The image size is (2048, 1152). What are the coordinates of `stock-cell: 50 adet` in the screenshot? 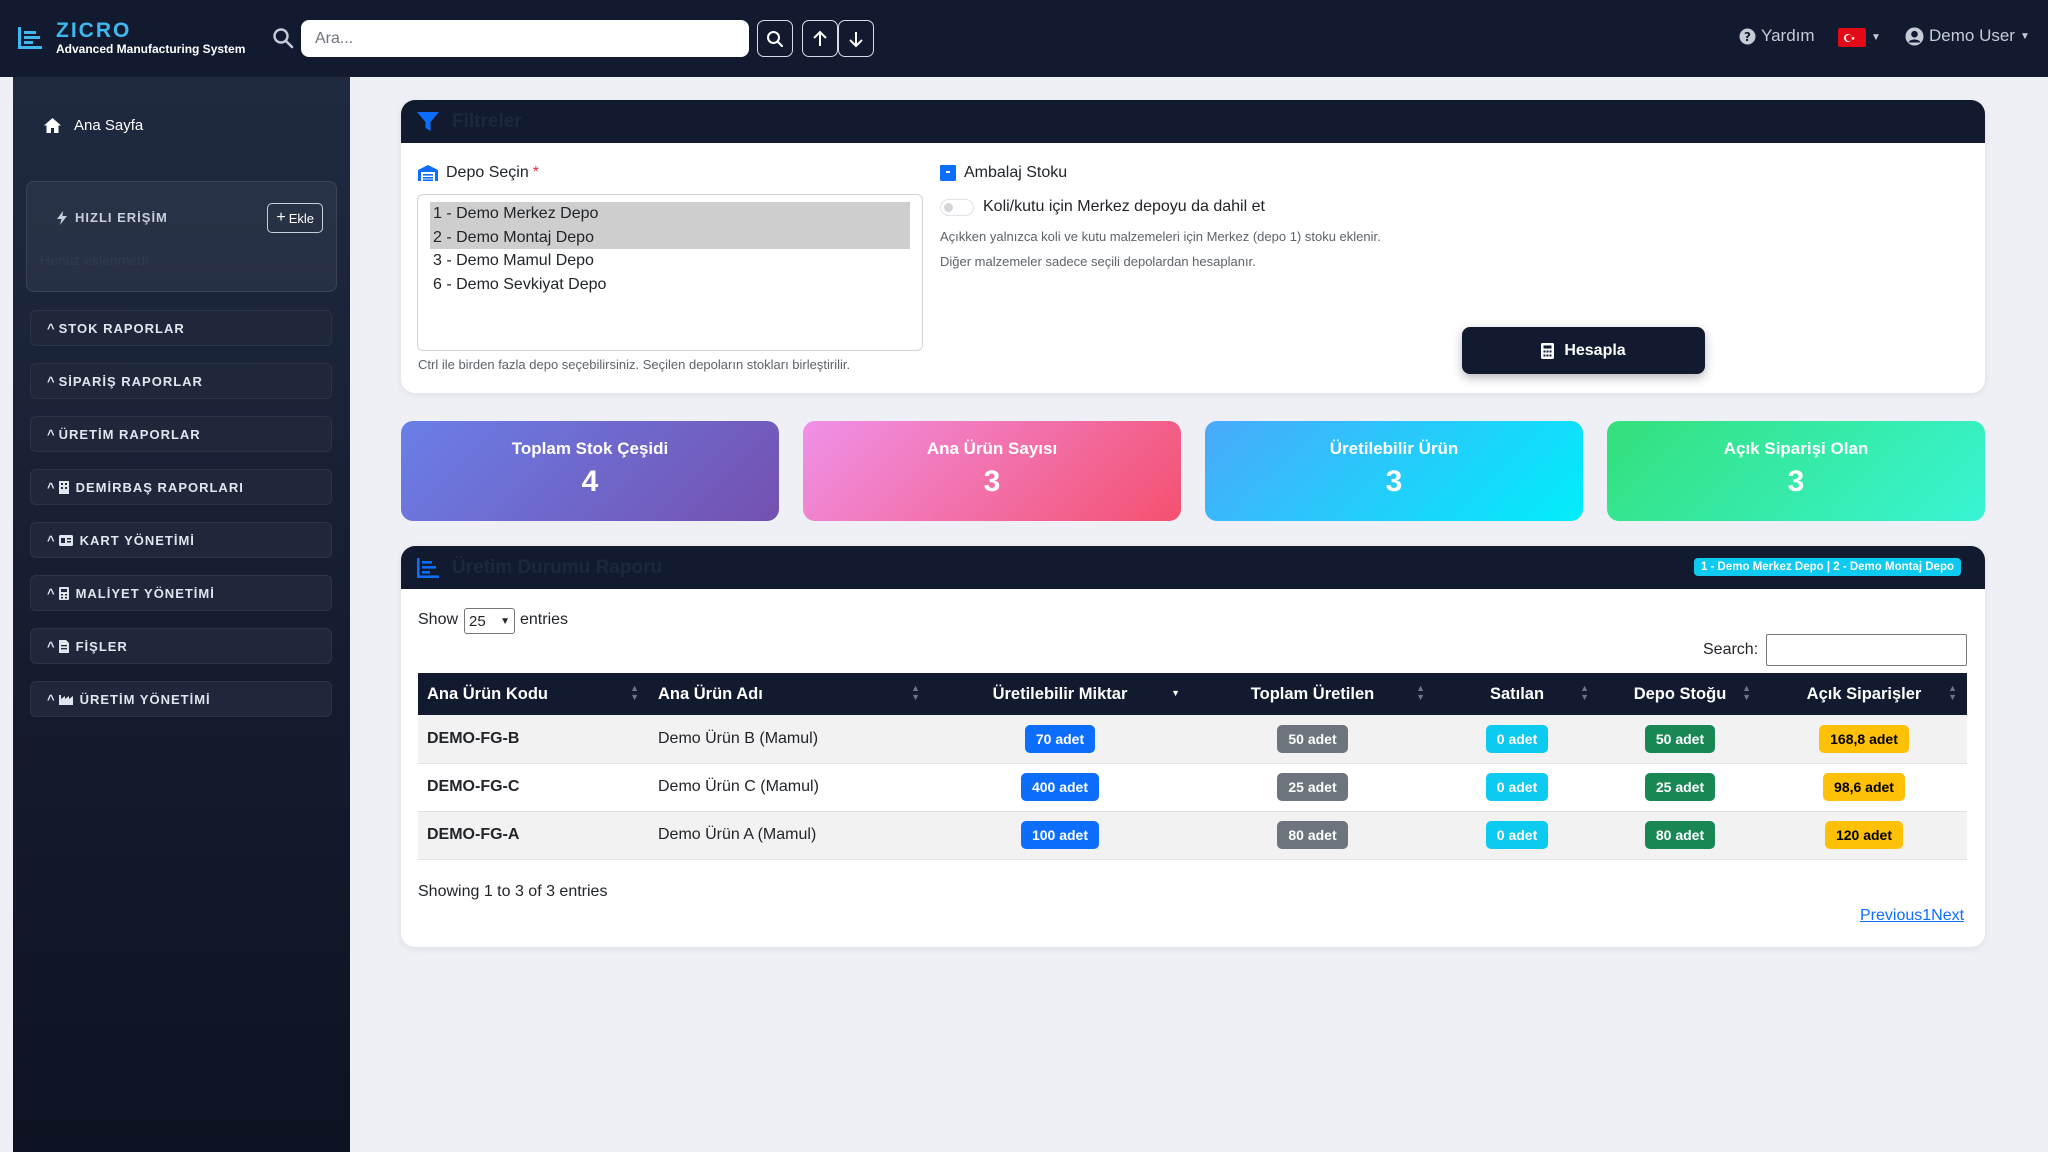 It's located at (1680, 739).